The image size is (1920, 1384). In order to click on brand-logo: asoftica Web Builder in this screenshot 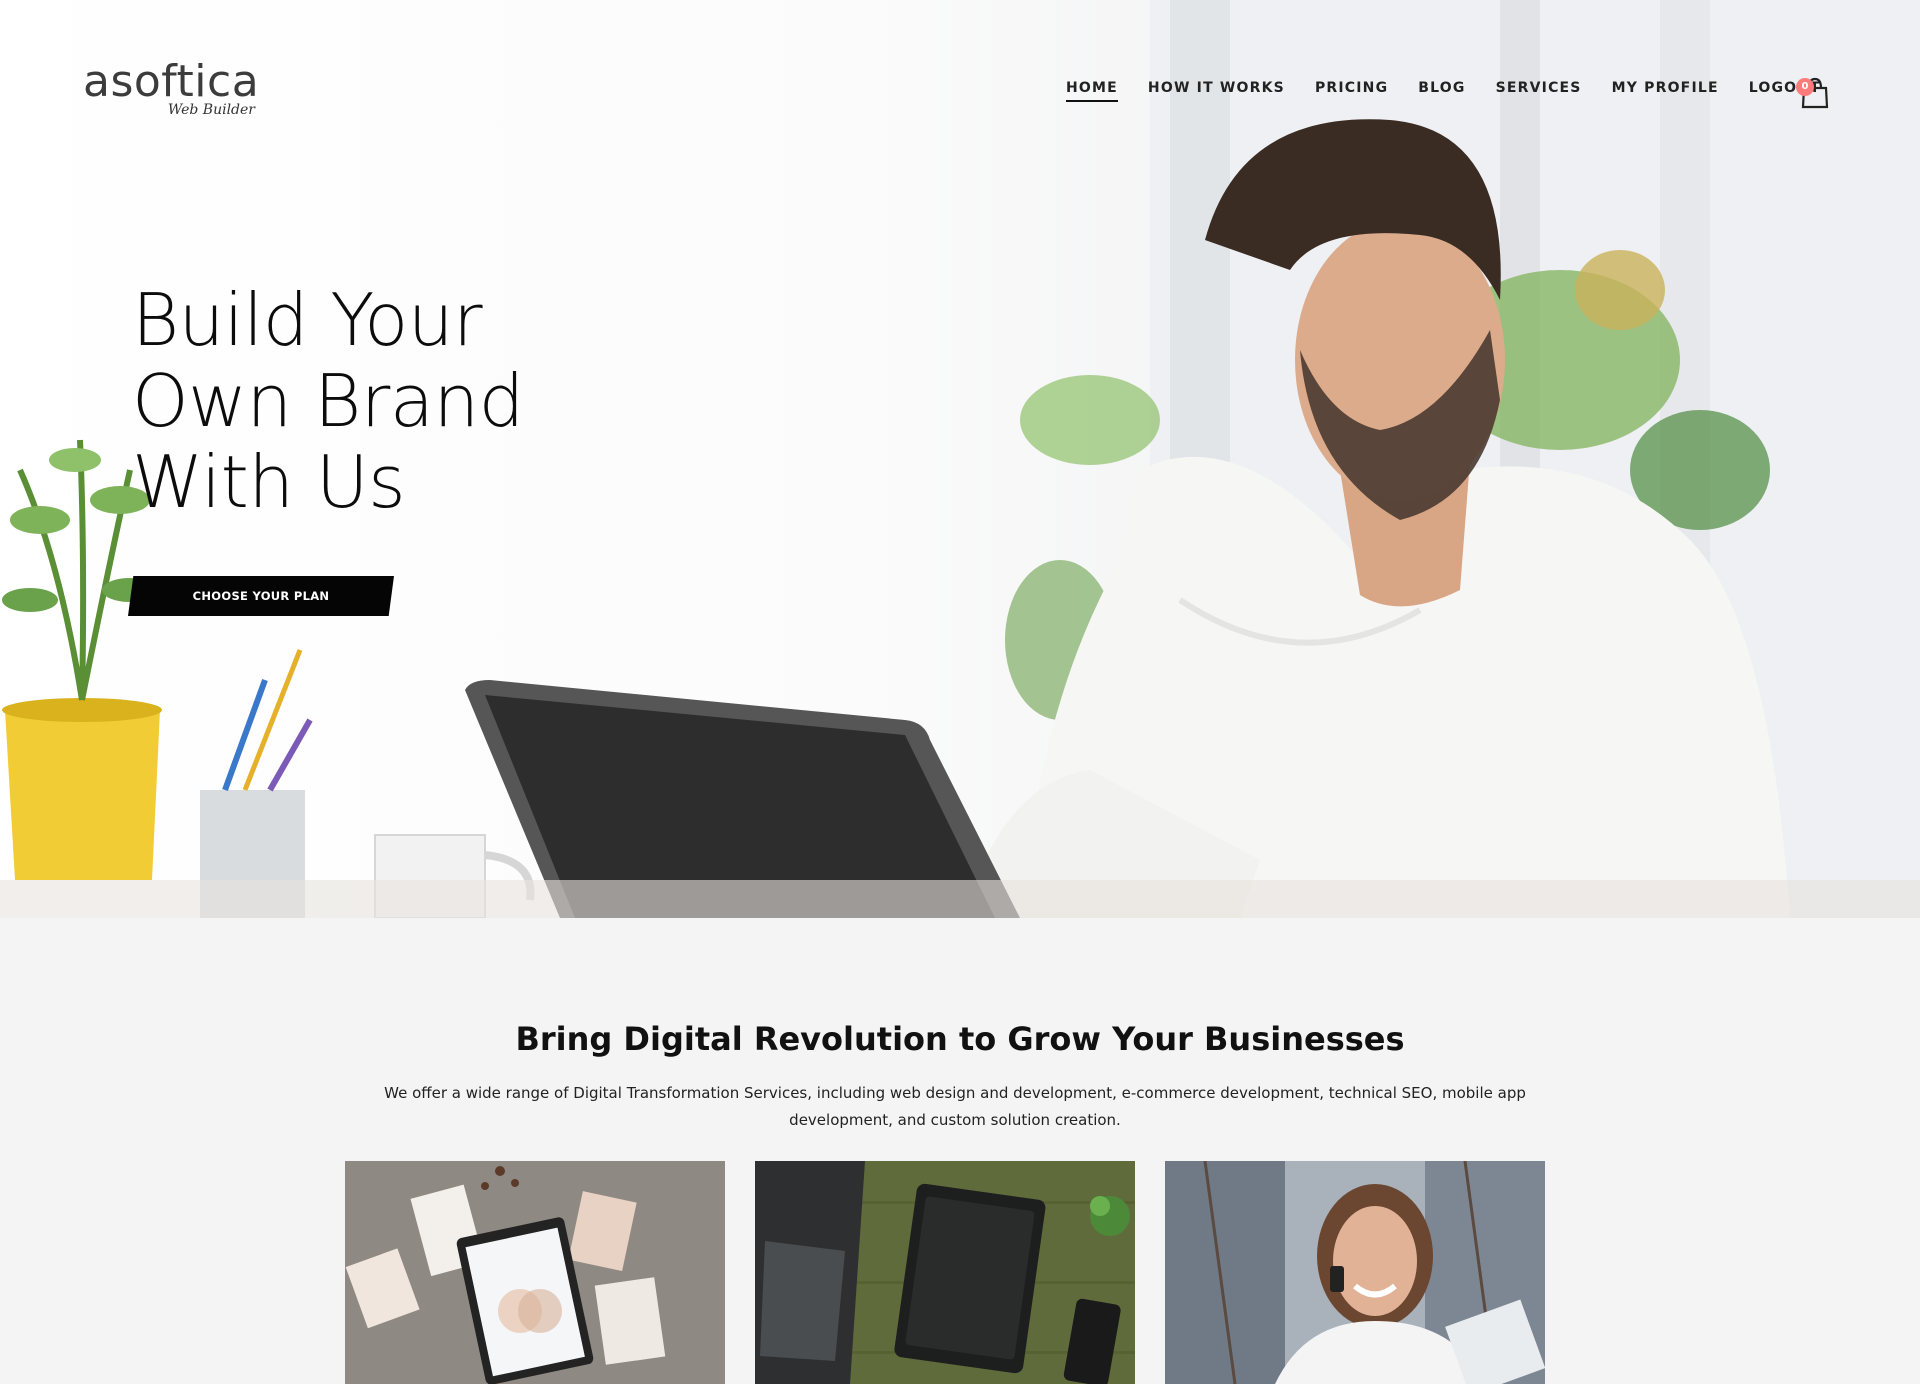, I will do `click(173, 89)`.